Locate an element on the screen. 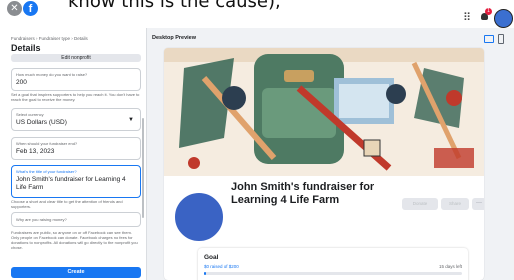  menu-grid-icon: ⠿ is located at coordinates (467, 17).